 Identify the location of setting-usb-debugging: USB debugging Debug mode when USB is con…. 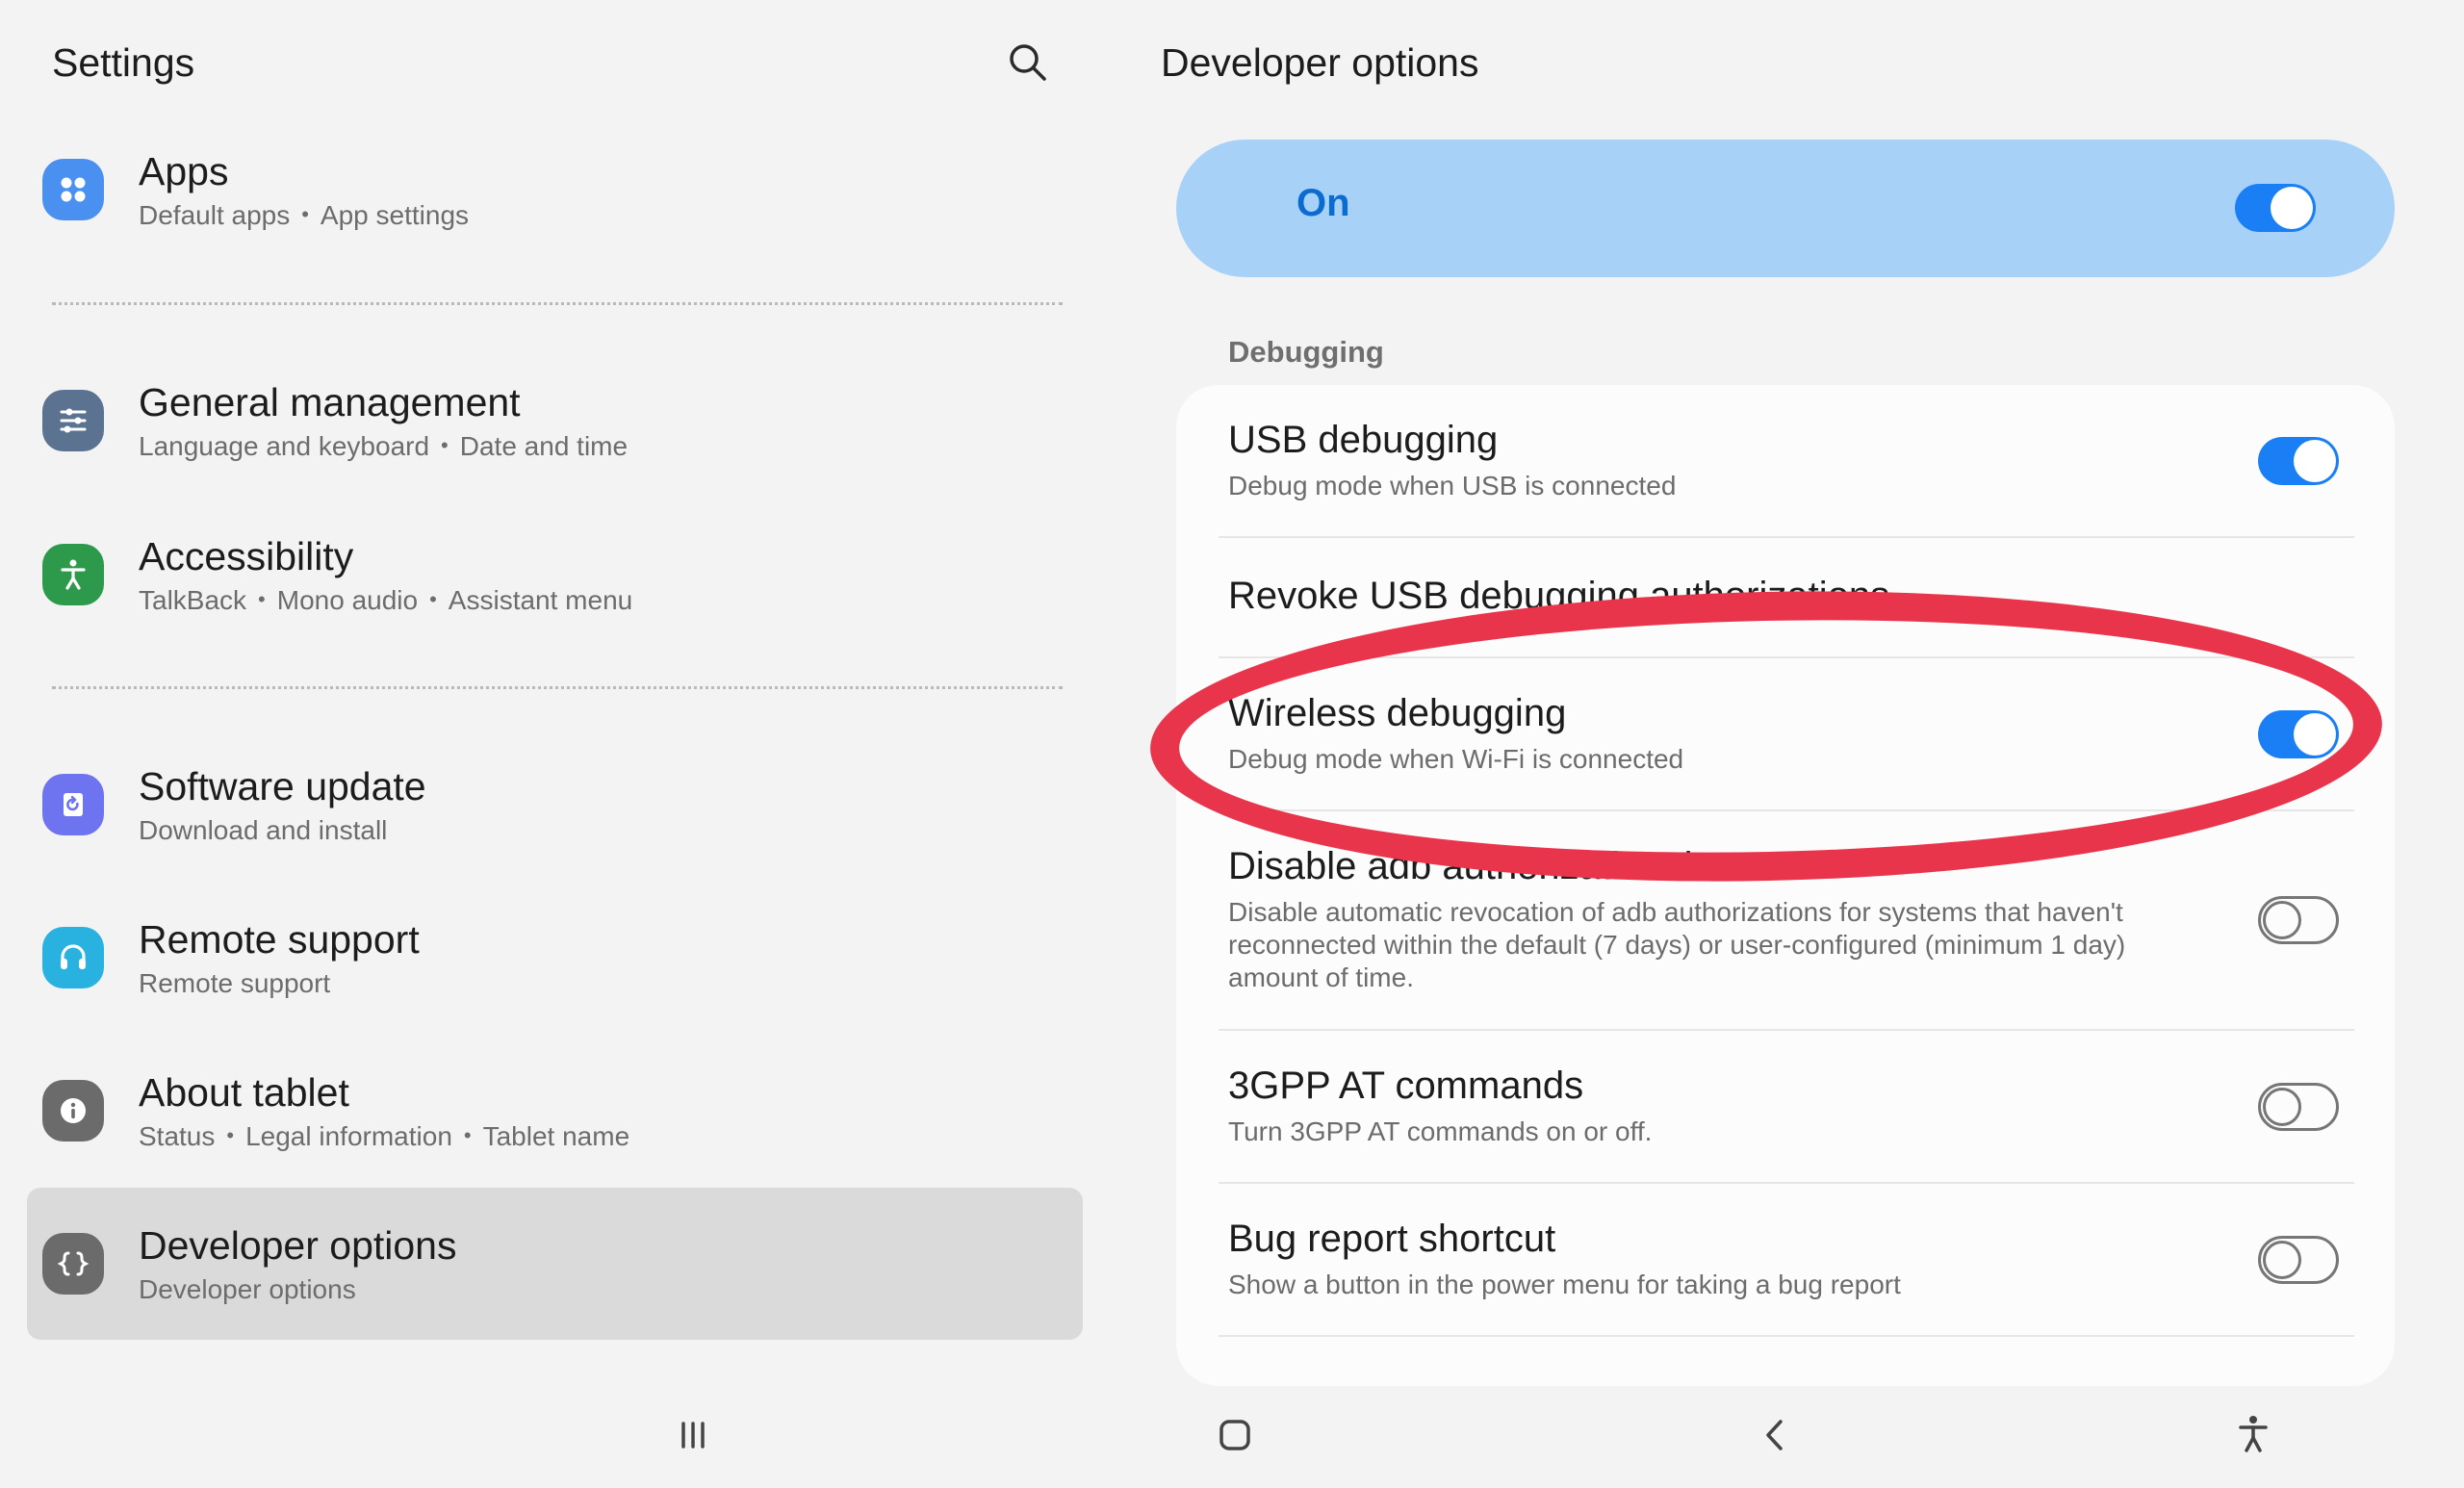
(1785, 461).